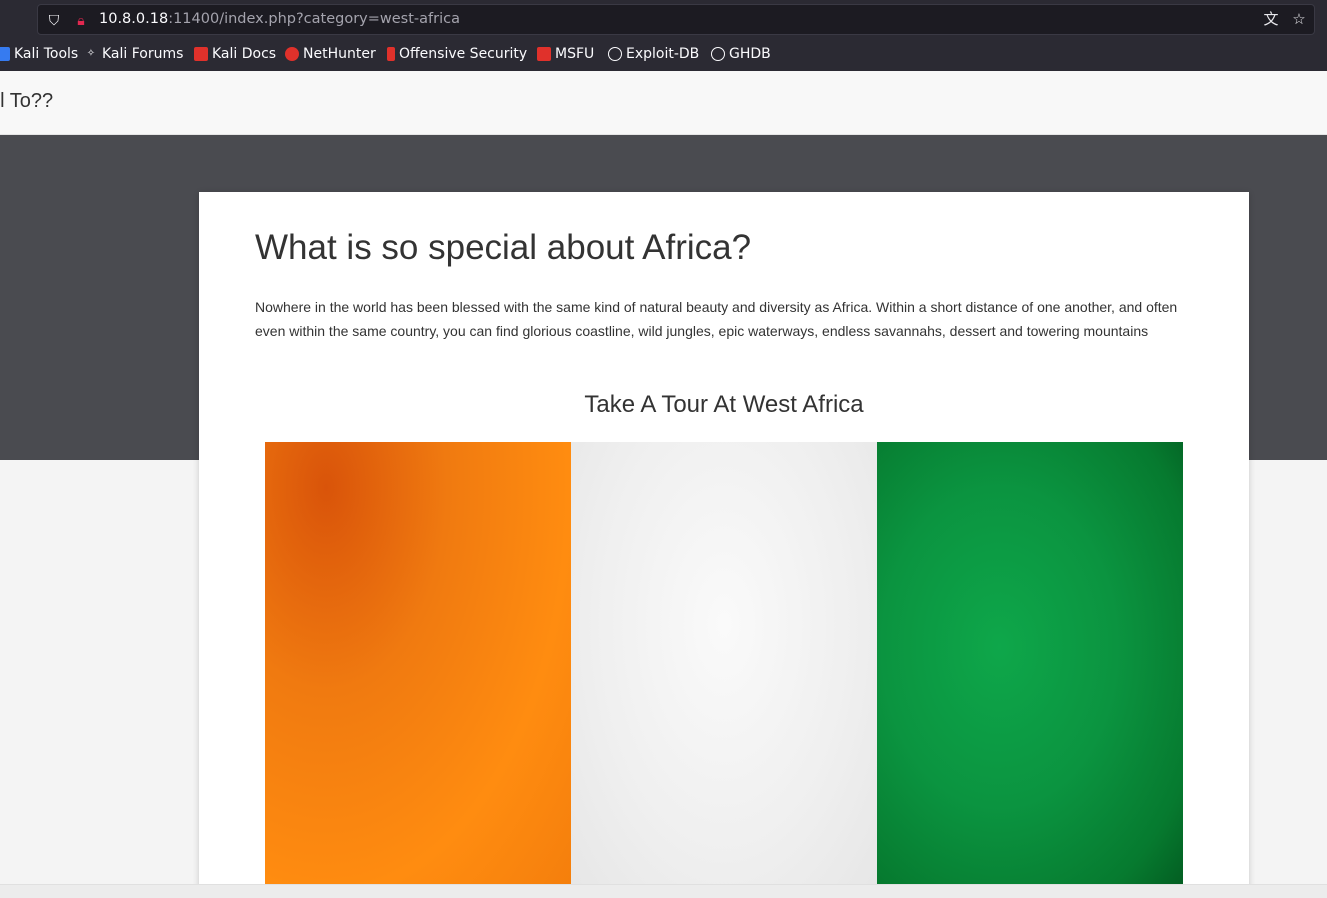  What do you see at coordinates (724, 404) in the screenshot?
I see `section-heading: Take A Tour At West Africa` at bounding box center [724, 404].